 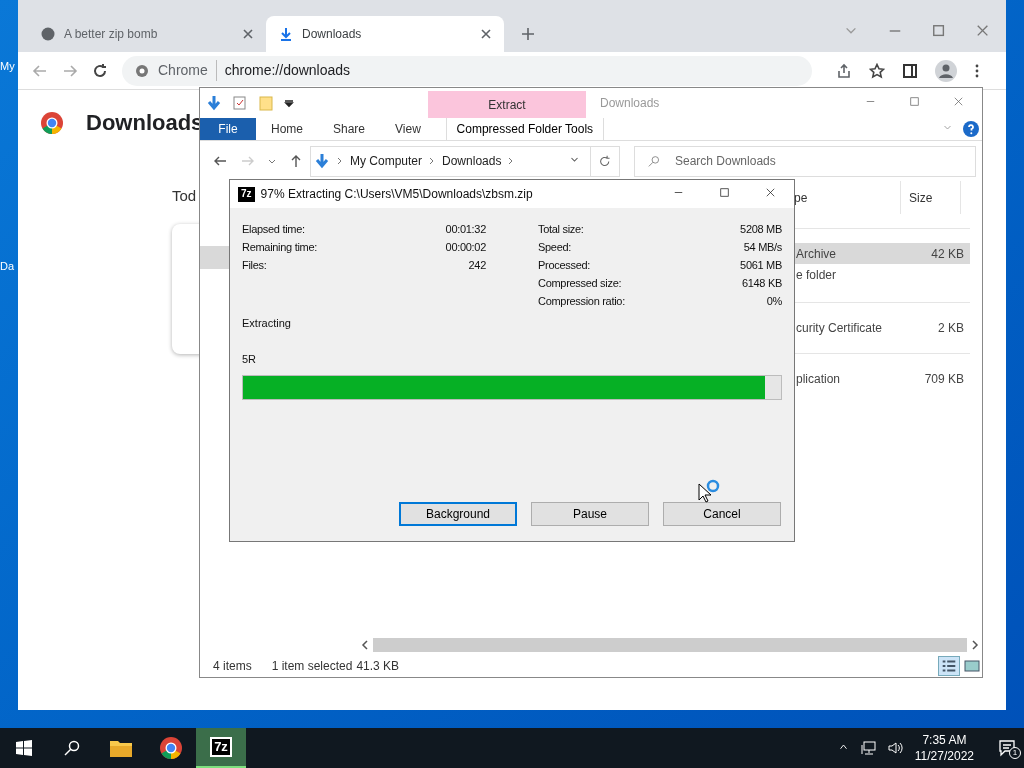 What do you see at coordinates (630, 103) in the screenshot?
I see `window-title: Downloads` at bounding box center [630, 103].